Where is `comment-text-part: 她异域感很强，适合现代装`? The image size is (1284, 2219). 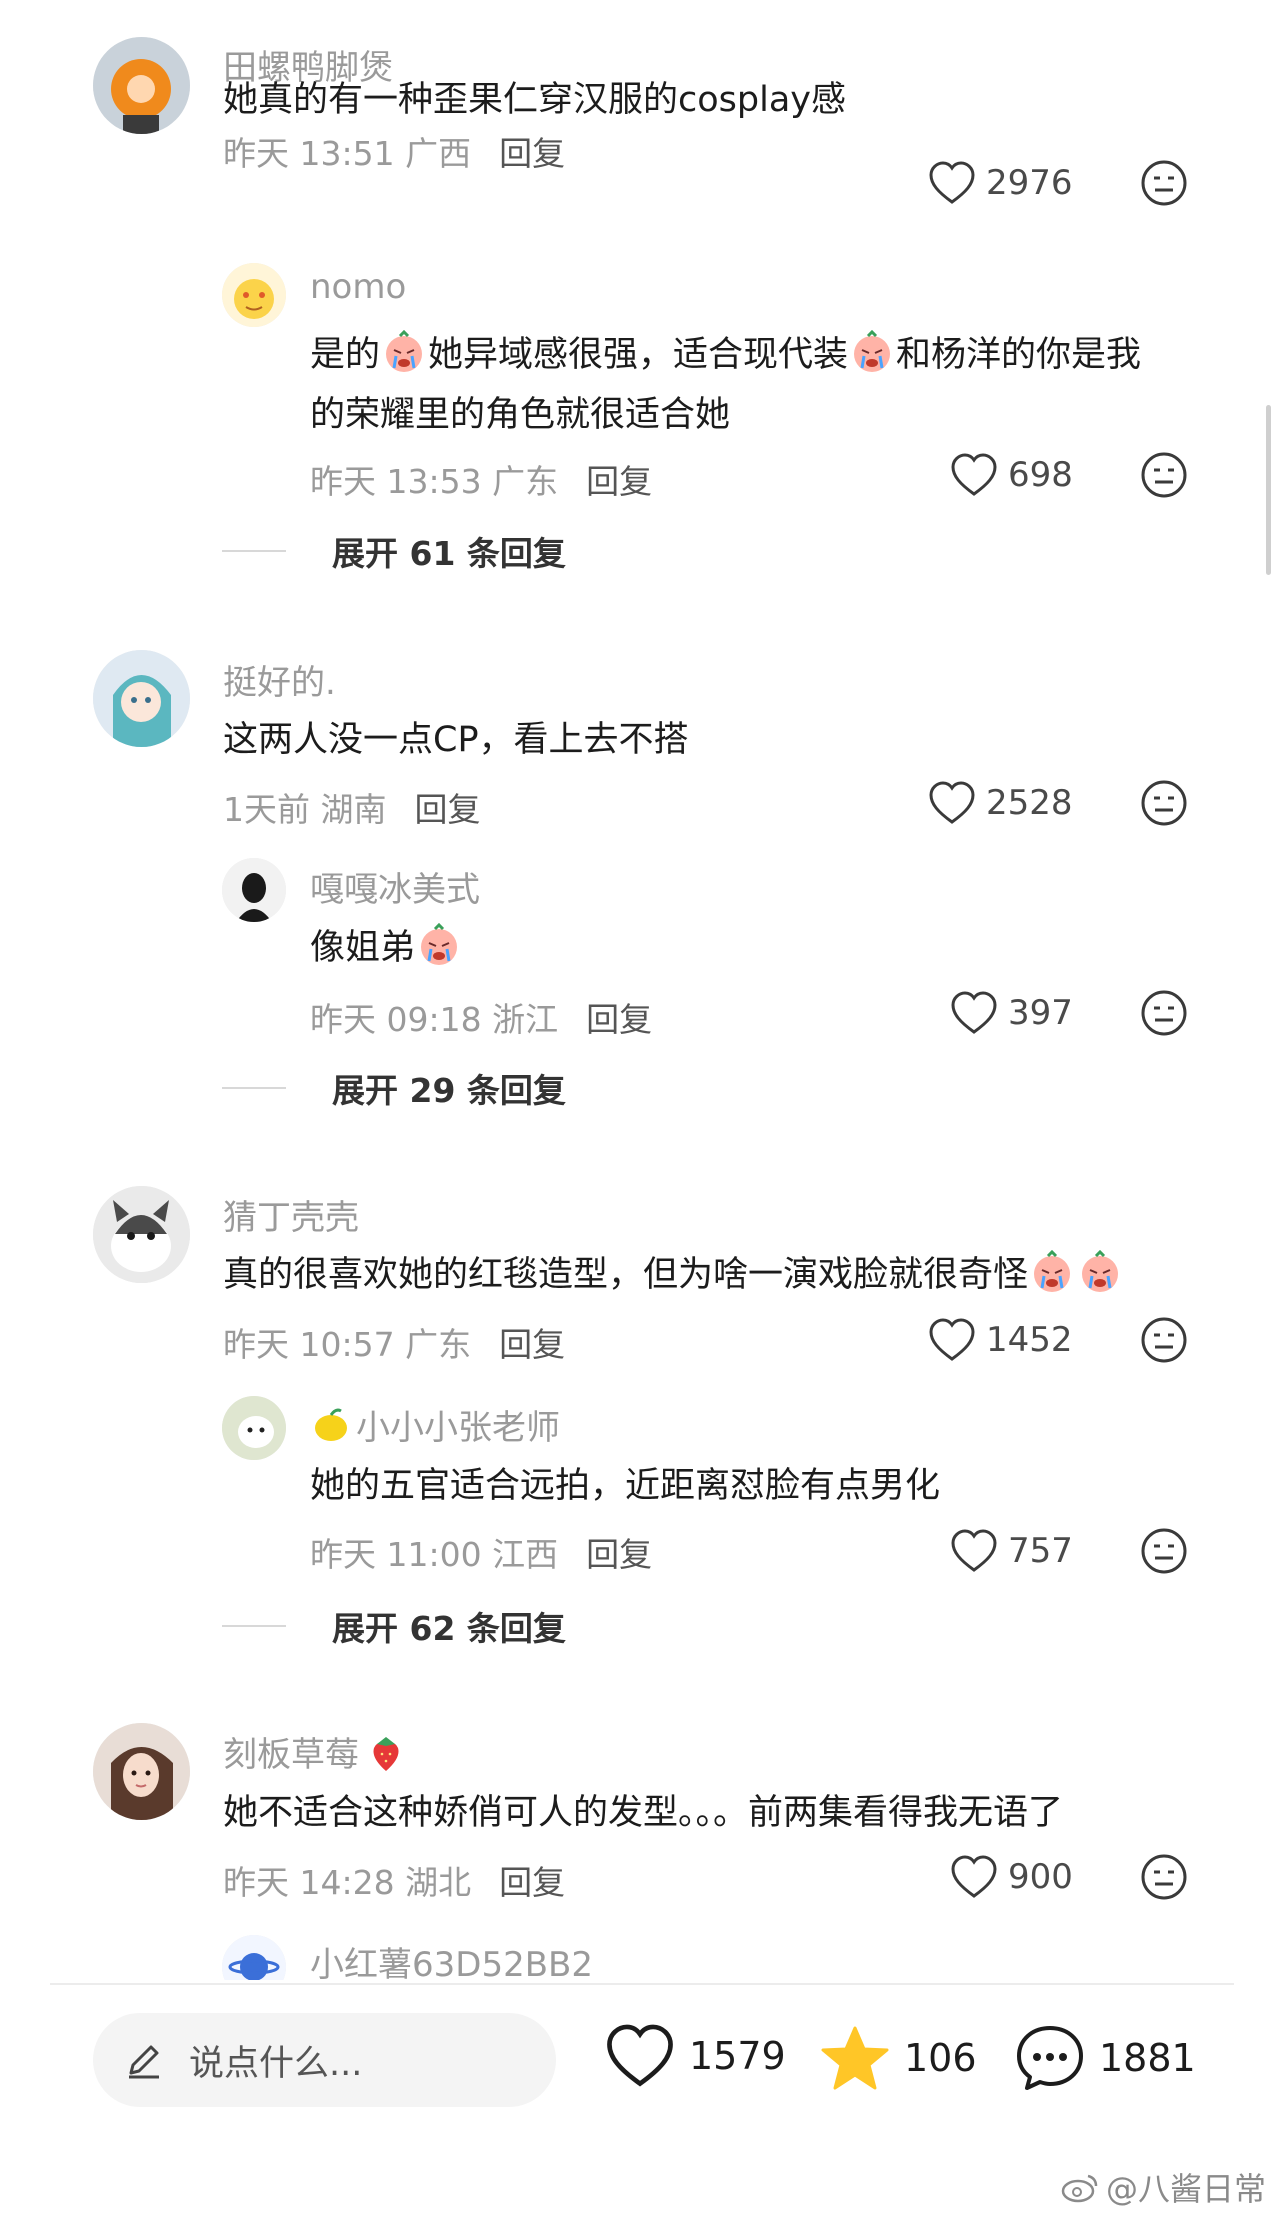 comment-text-part: 她异域感很强，适合现代装 is located at coordinates (638, 355).